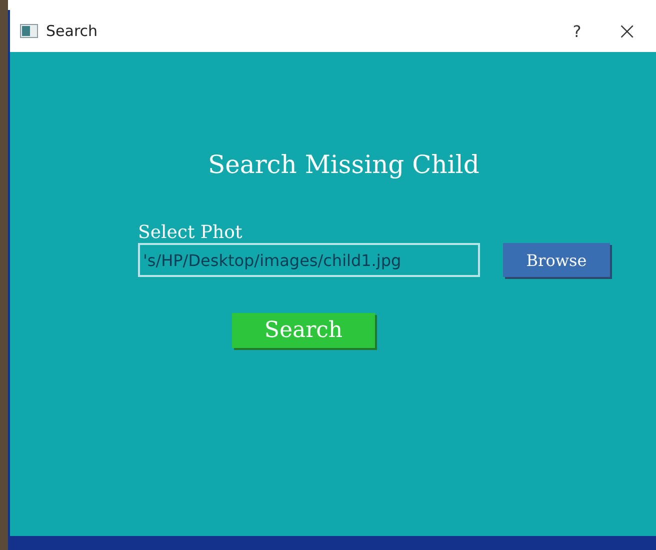 Image resolution: width=656 pixels, height=550 pixels. Describe the element at coordinates (309, 260) in the screenshot. I see `path-field: 's/HP/Desktop/images/child1.jpg` at that location.